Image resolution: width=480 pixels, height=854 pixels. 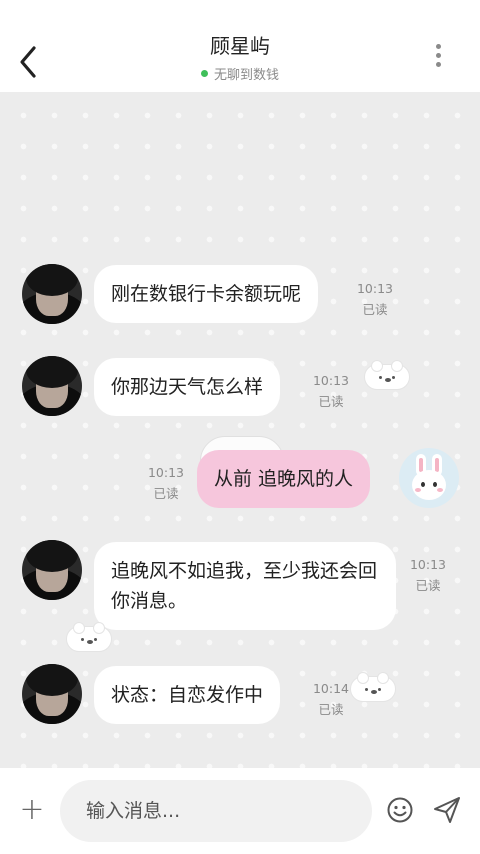 I want to click on send-button, so click(x=447, y=810).